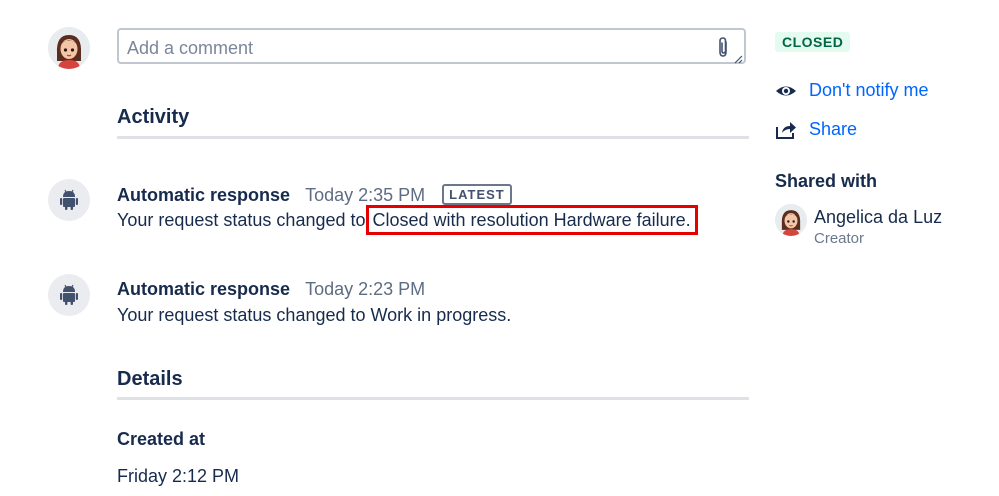 The width and height of the screenshot is (999, 496). I want to click on dont-notify-link: Don't notify me, so click(852, 90).